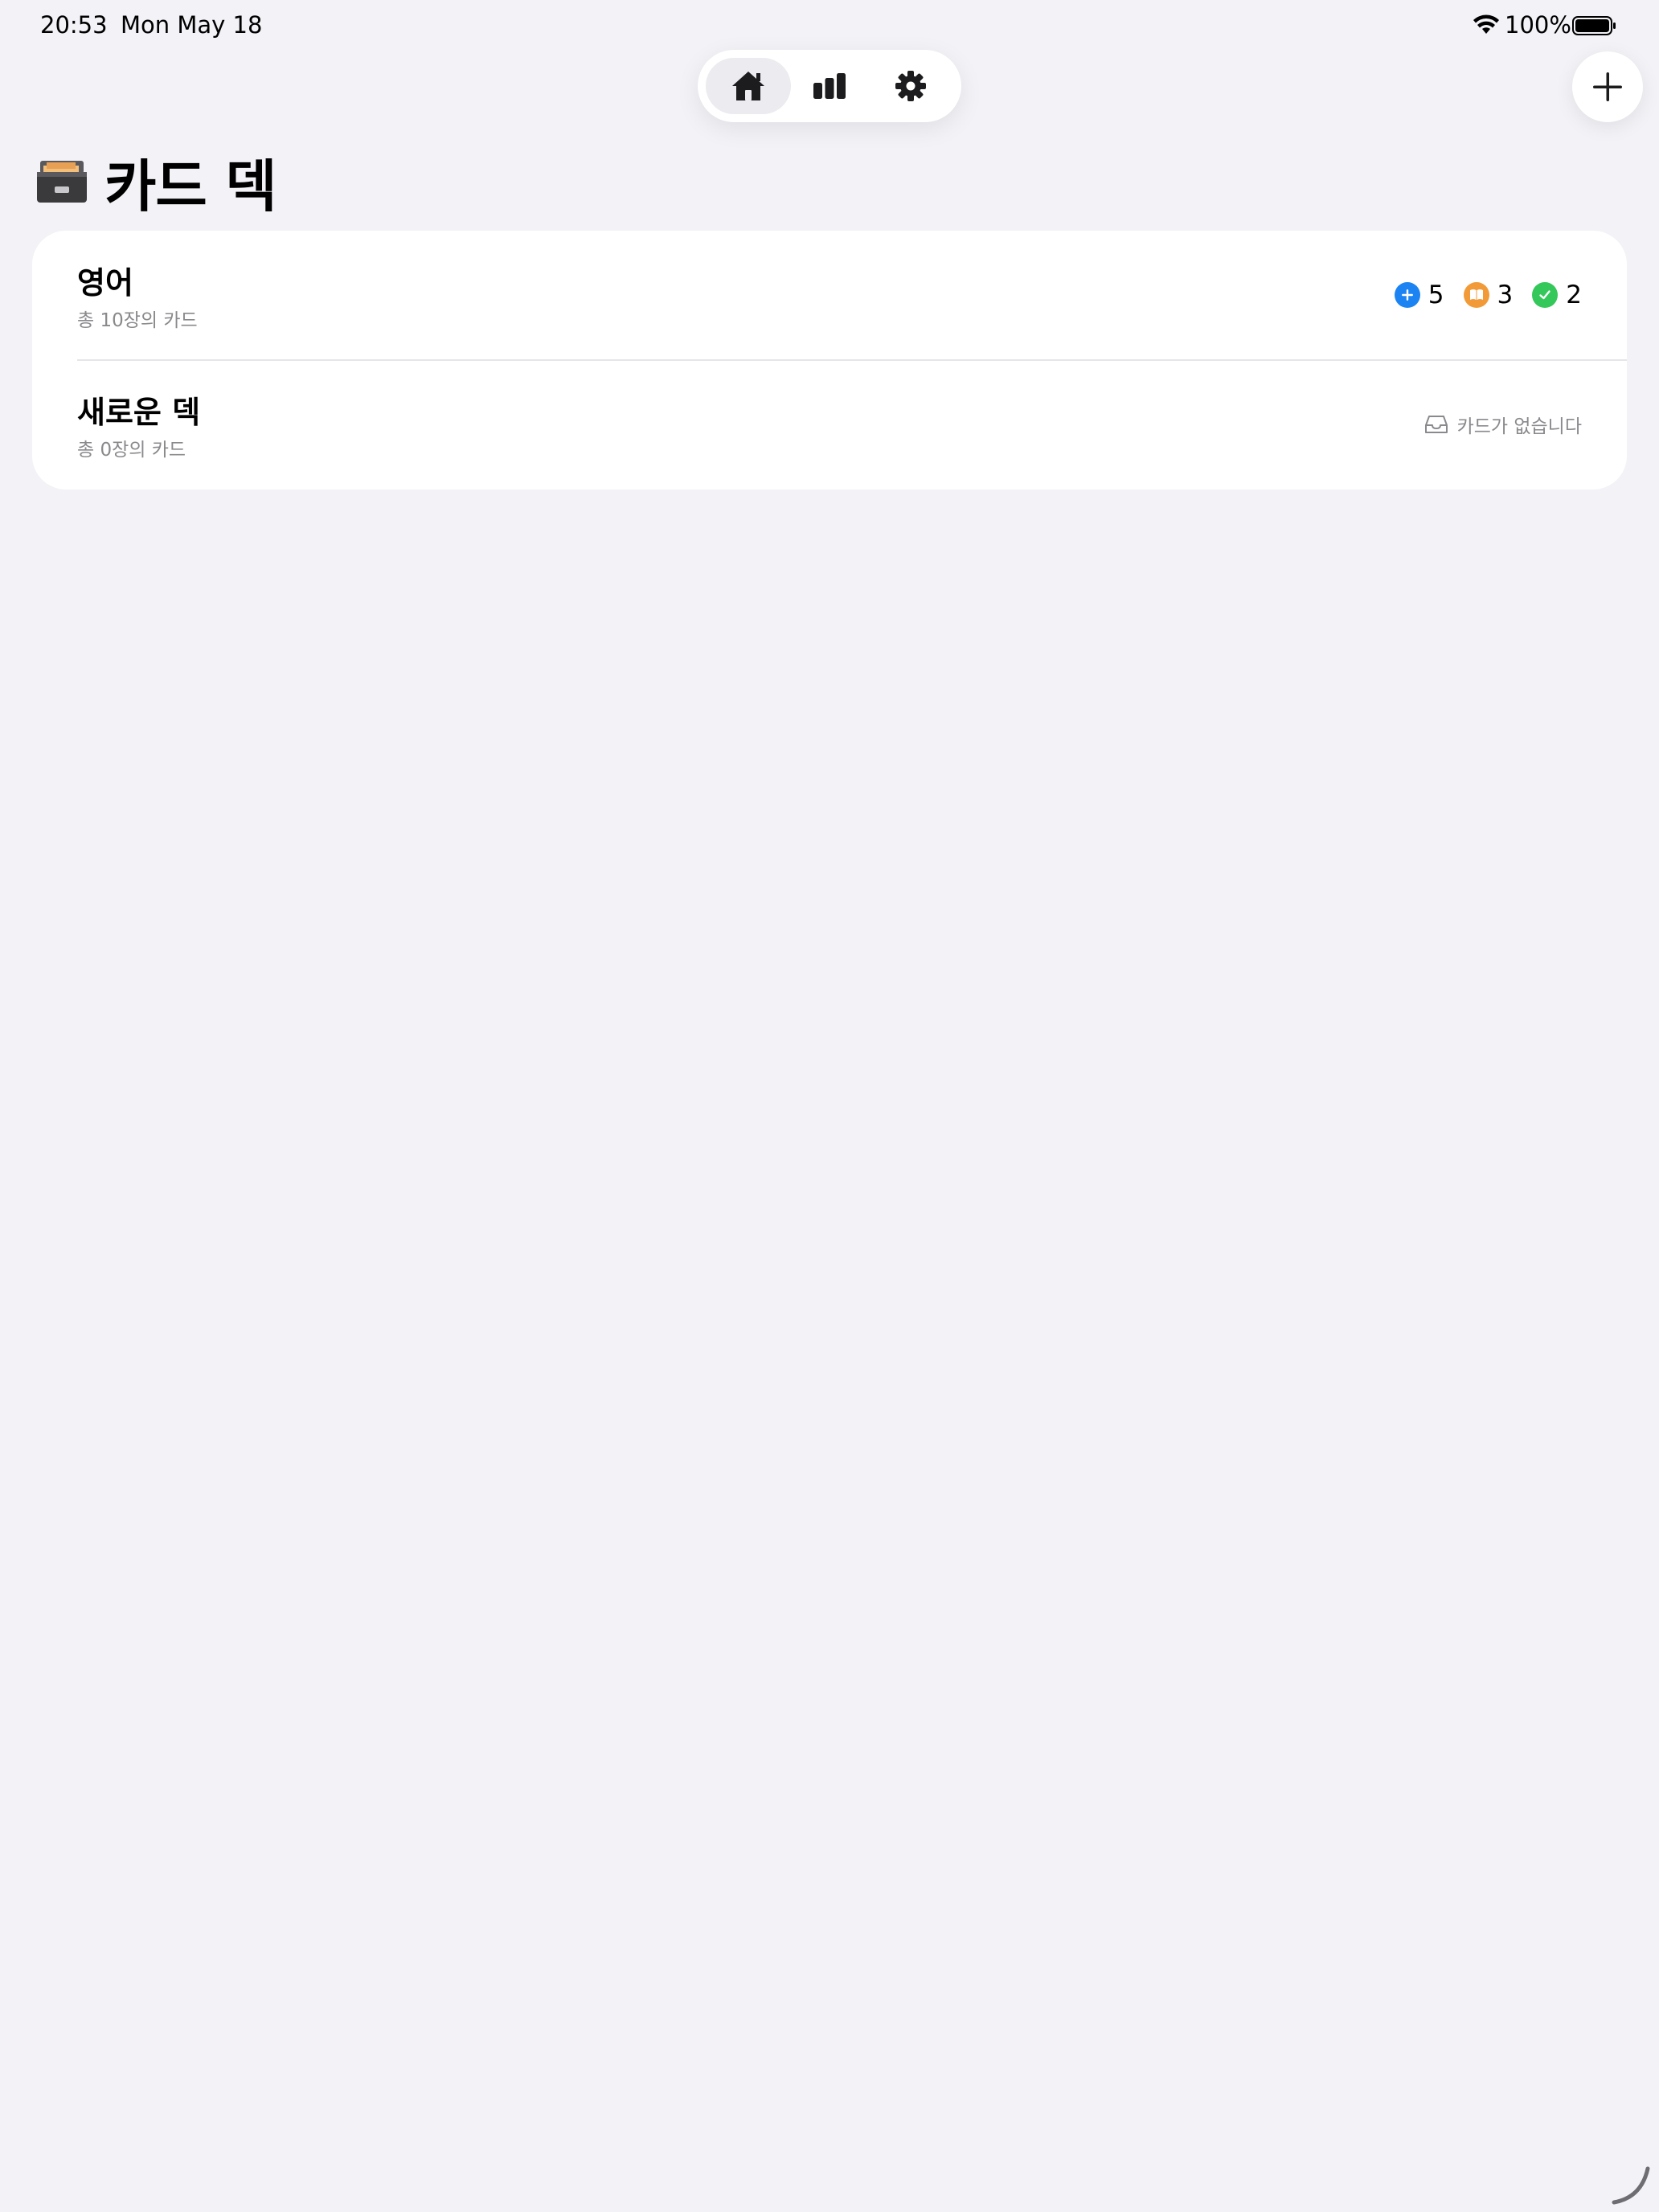 Image resolution: width=1659 pixels, height=2212 pixels. I want to click on deck-row-new-deck: 새로운 덱 총 0장의 카드 카드가 없습니다, so click(829, 425).